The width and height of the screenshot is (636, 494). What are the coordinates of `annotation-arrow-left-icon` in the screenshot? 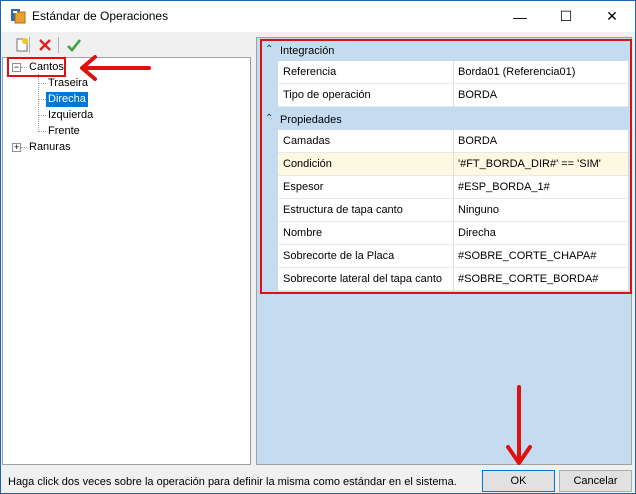 It's located at (115, 68).